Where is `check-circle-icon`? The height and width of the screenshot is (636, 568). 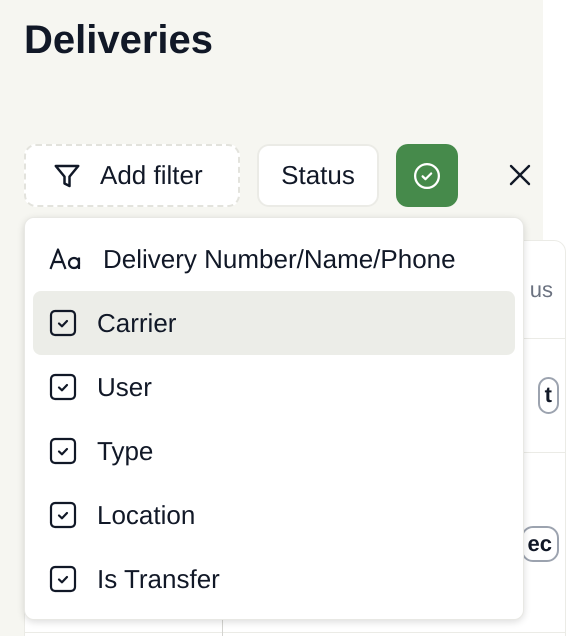
check-circle-icon is located at coordinates (427, 175).